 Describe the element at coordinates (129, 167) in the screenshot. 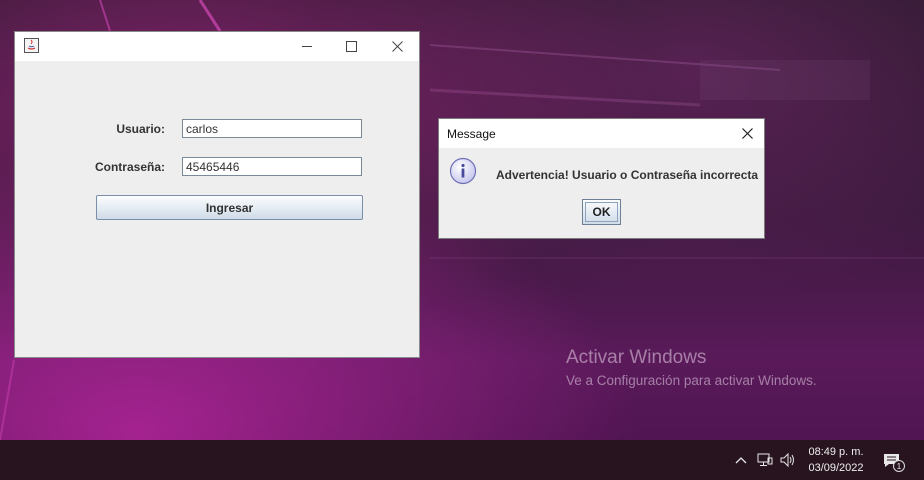

I see `password-label: Contraseña:` at that location.